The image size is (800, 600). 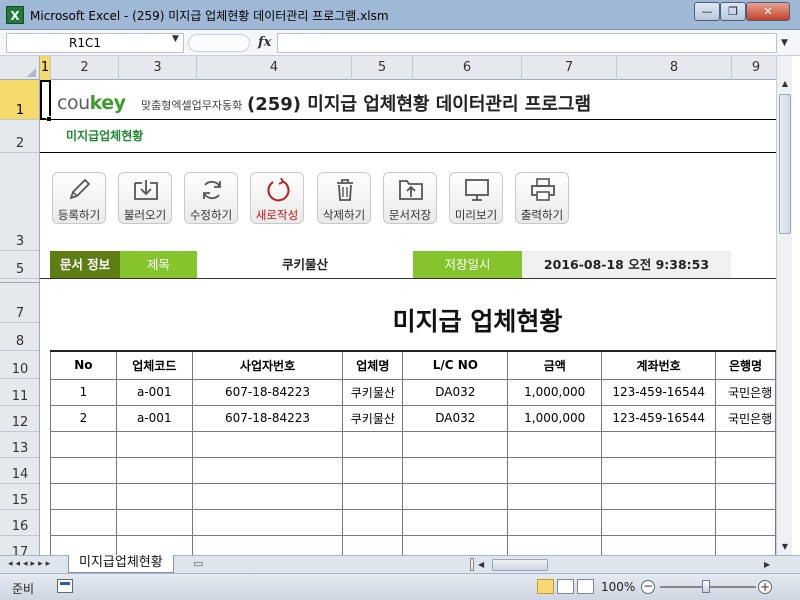 What do you see at coordinates (45, 100) in the screenshot?
I see `active-cell` at bounding box center [45, 100].